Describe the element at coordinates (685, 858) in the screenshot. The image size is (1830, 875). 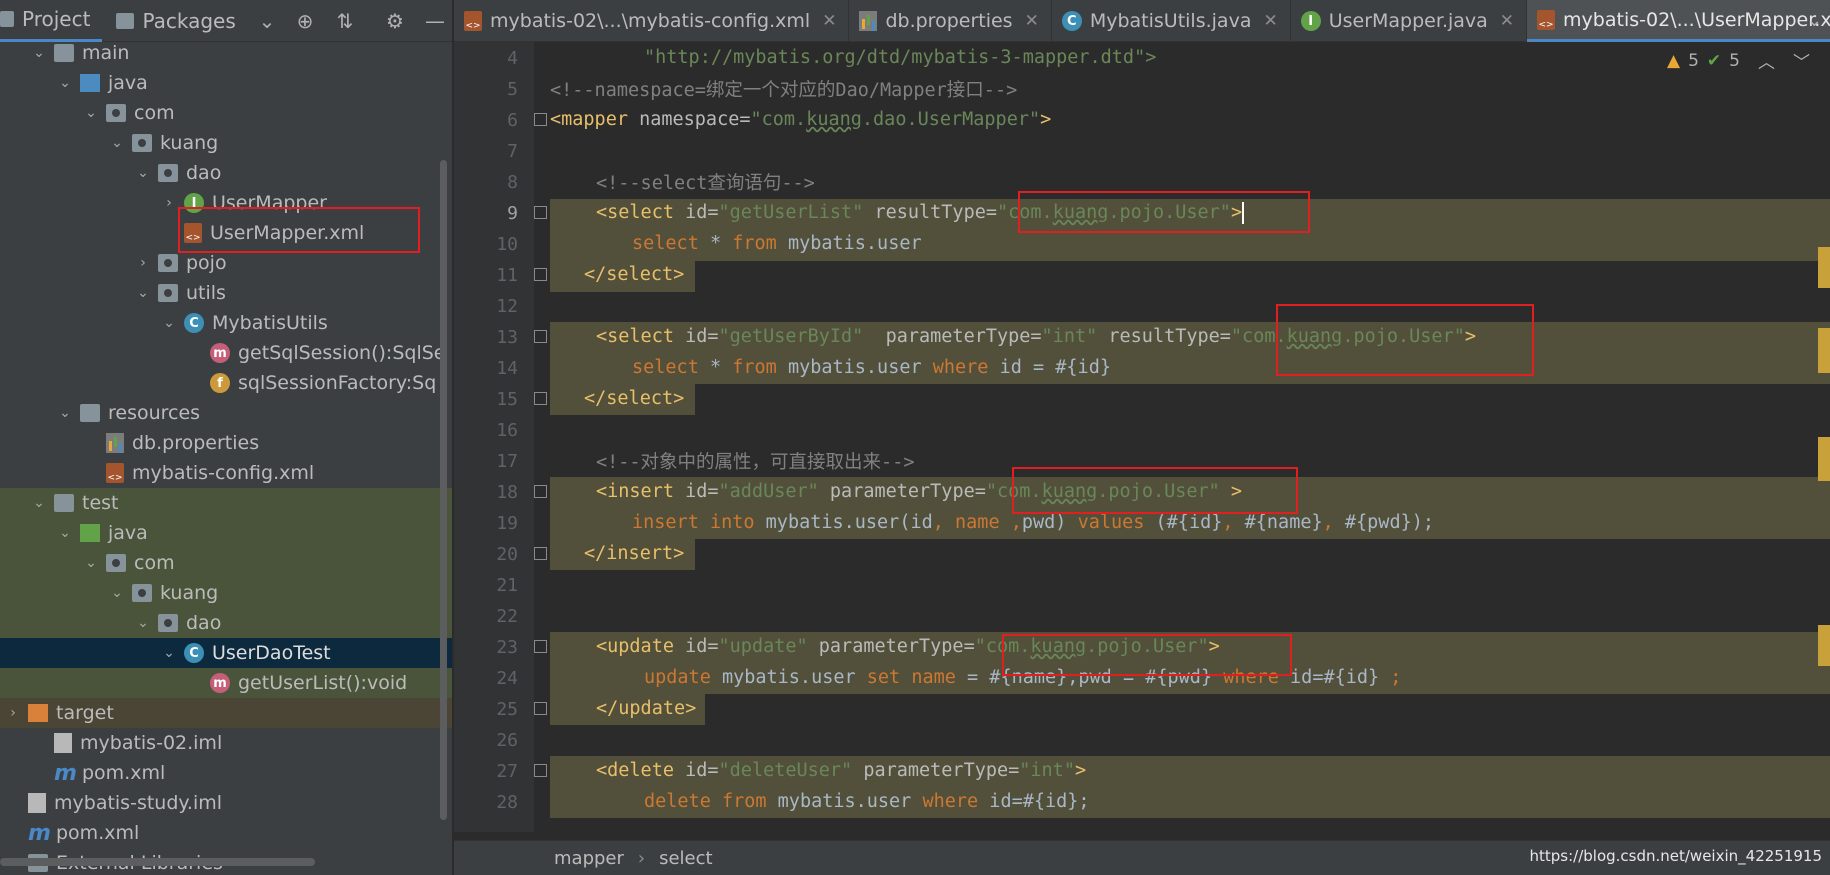
I see `breadcrumb-item-select: select` at that location.